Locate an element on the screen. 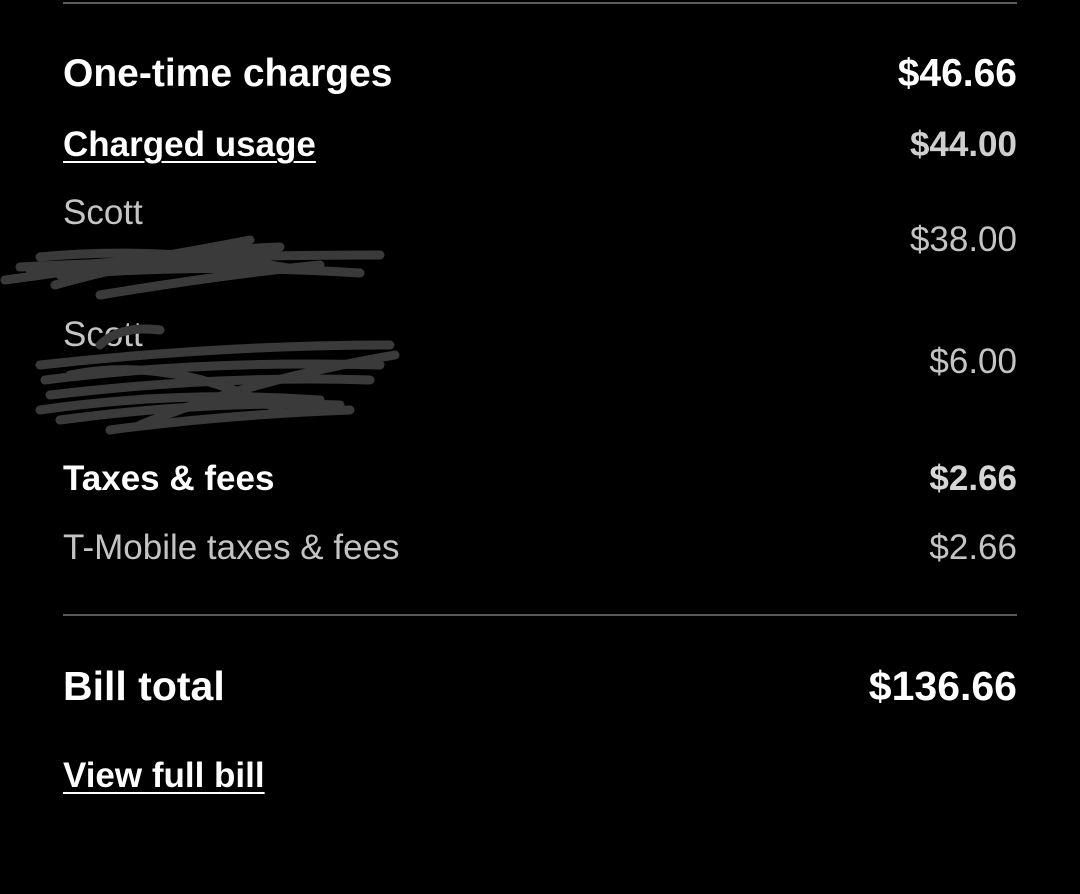 This screenshot has height=894, width=1080. usage-line-item: Scott $38.00 is located at coordinates (540, 245).